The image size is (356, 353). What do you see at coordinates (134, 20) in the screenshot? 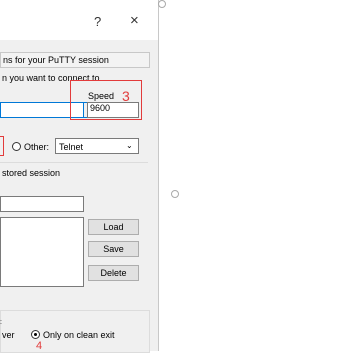
I see `close-button: ×` at bounding box center [134, 20].